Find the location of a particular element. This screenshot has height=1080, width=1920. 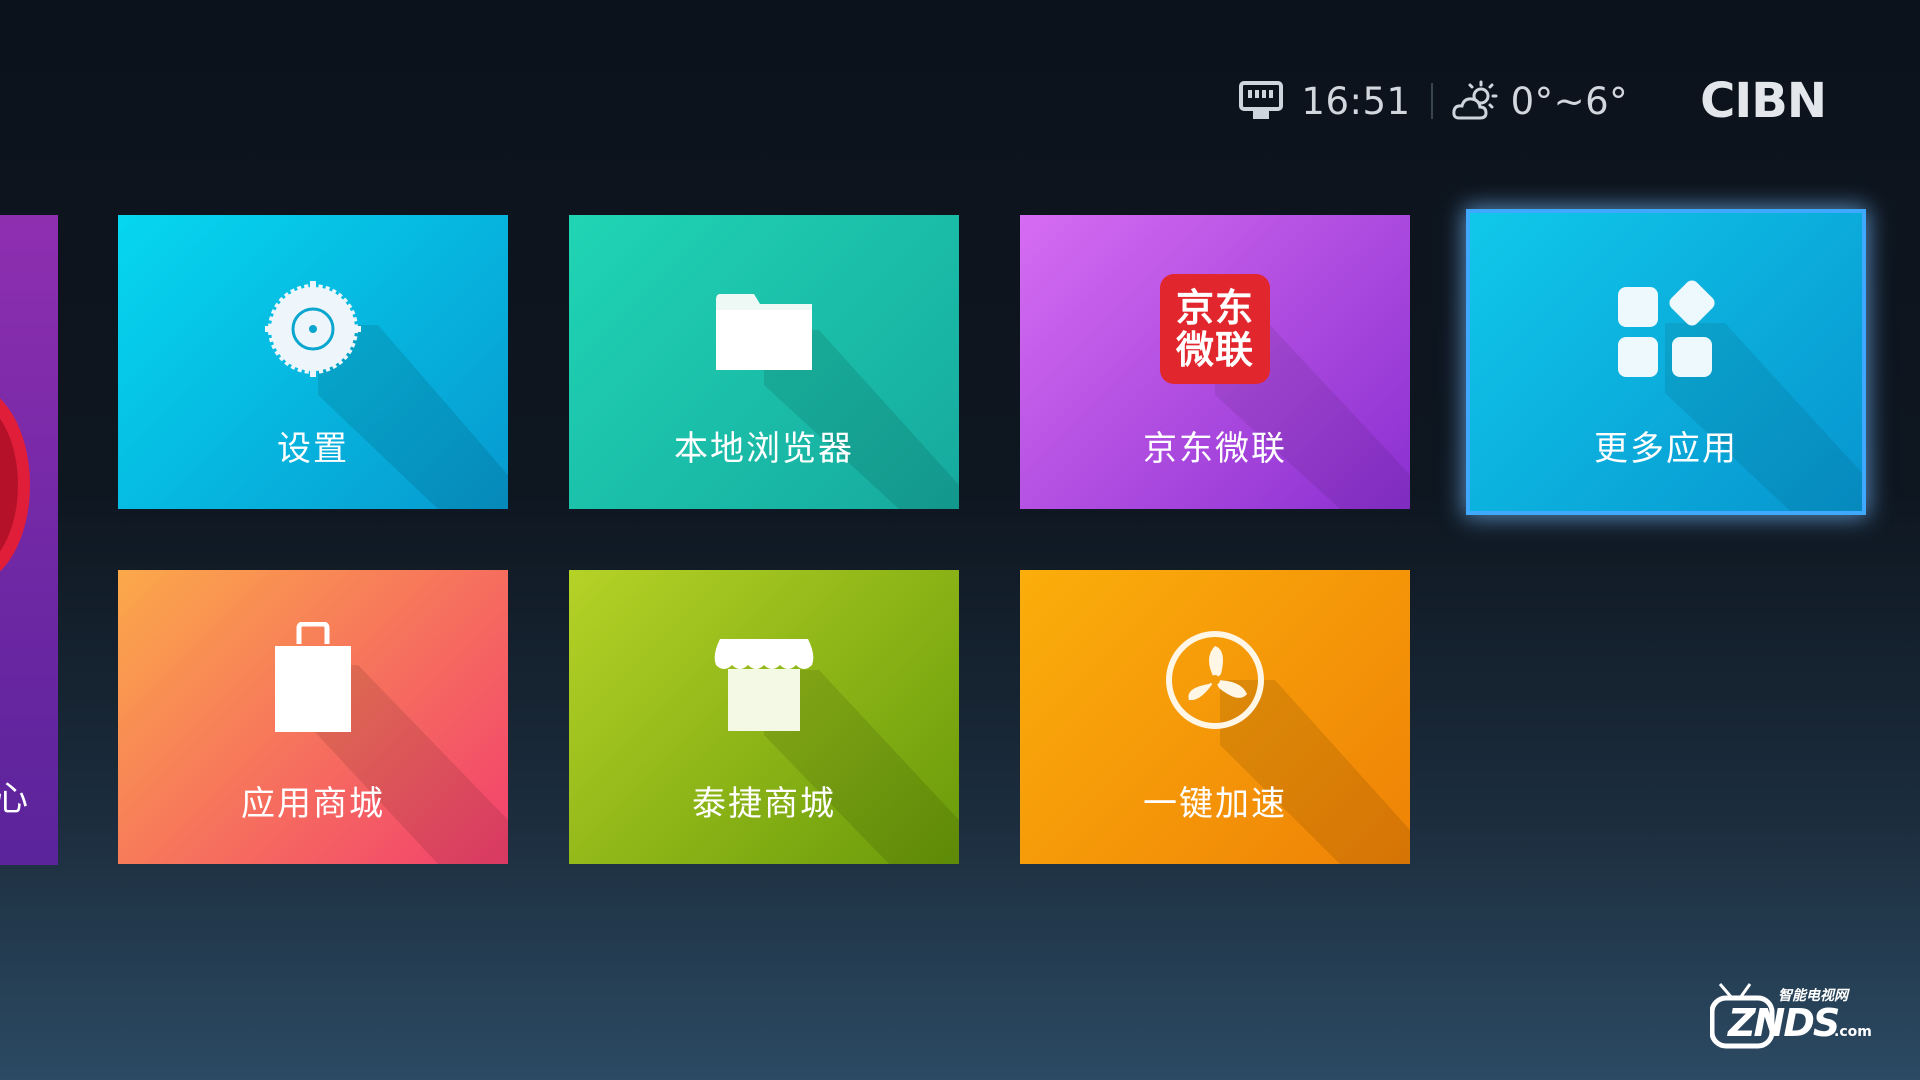

fan-speed-icon is located at coordinates (1215, 680).